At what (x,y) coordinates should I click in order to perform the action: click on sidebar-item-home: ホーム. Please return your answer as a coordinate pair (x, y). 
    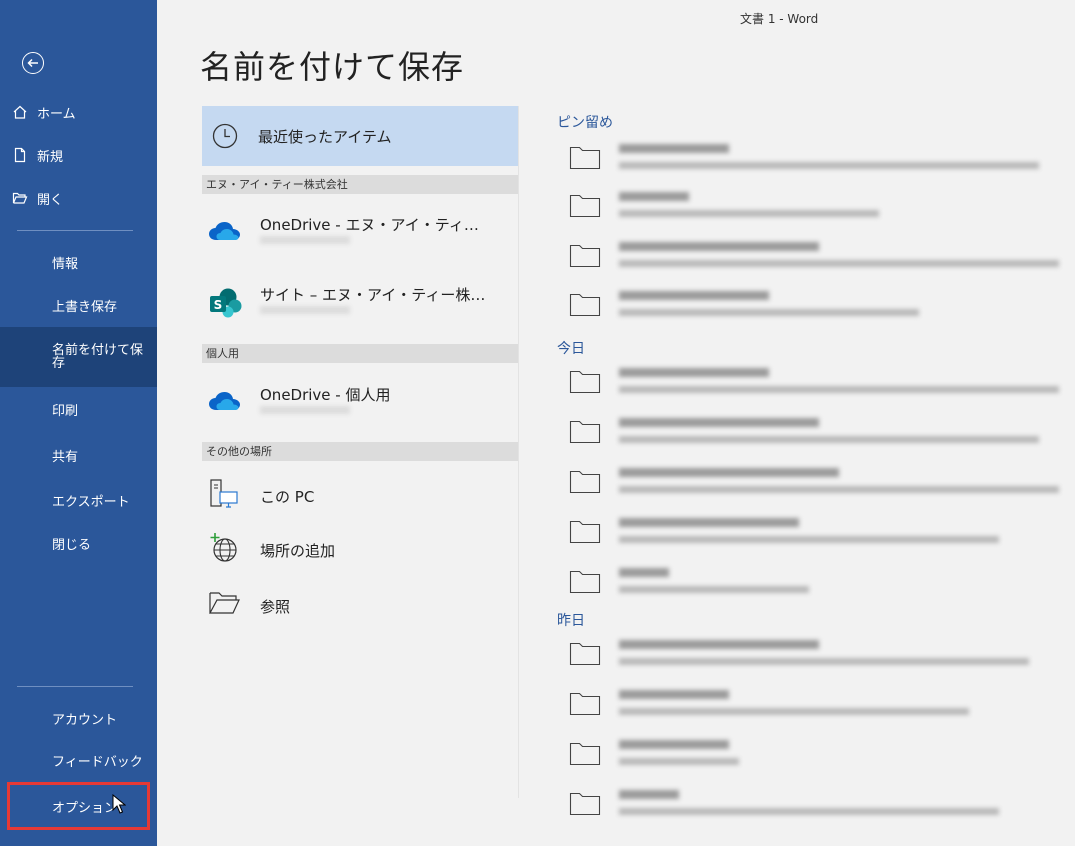
    Looking at the image, I should click on (78, 112).